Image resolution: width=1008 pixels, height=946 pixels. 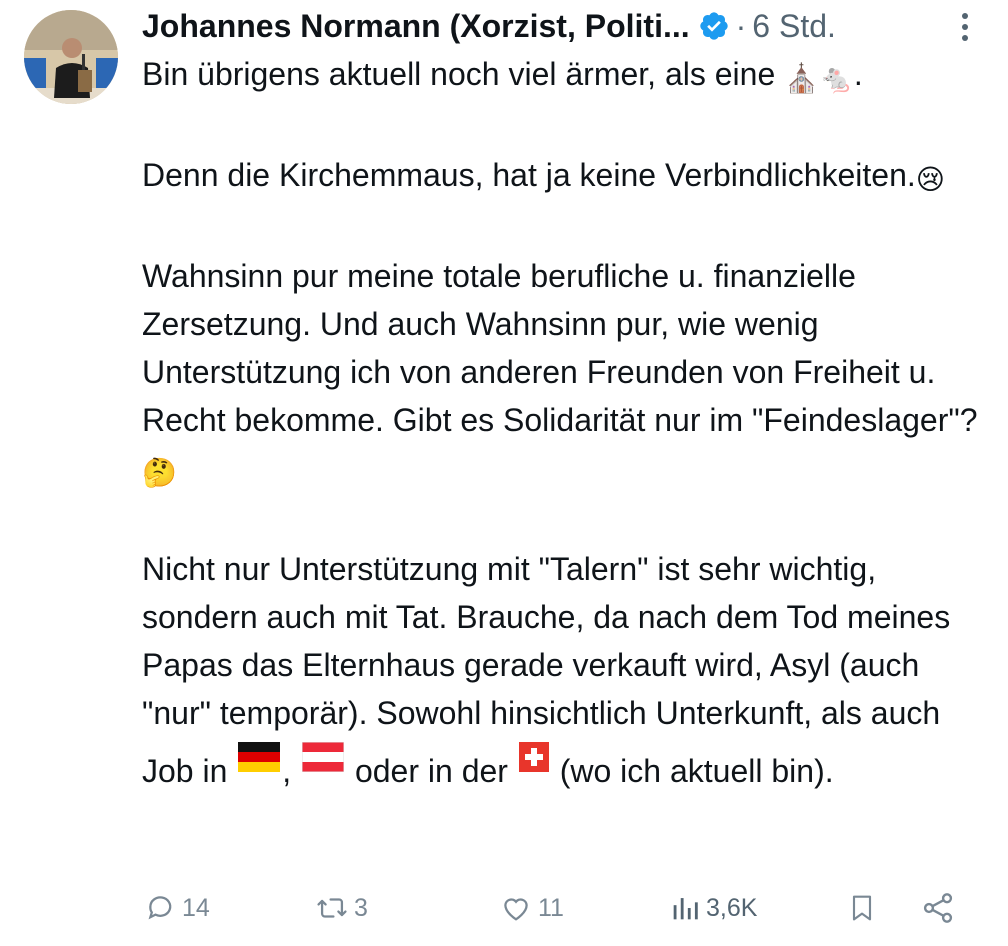 What do you see at coordinates (259, 761) in the screenshot?
I see `germany-flag-icon` at bounding box center [259, 761].